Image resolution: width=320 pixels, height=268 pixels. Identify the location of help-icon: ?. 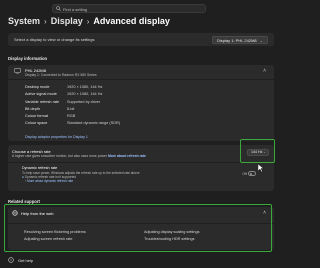
(11, 260).